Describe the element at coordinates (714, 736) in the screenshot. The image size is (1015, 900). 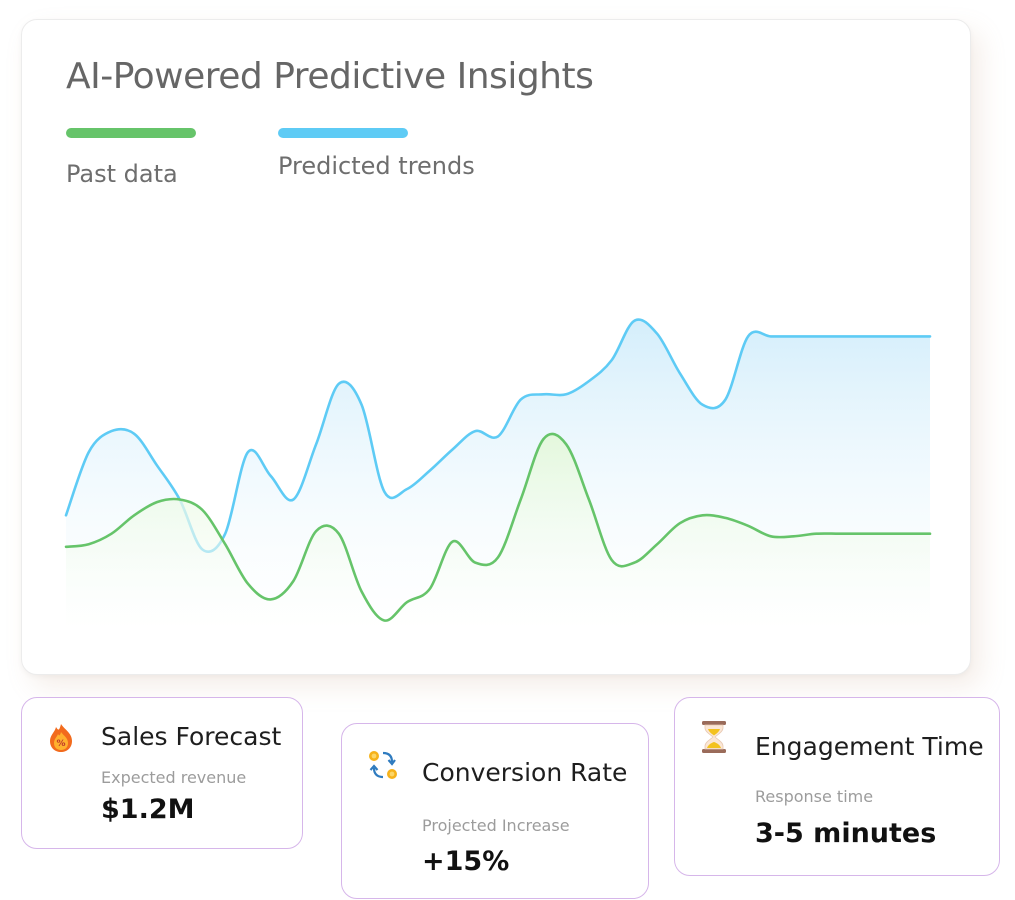
I see `hourglass-icon` at that location.